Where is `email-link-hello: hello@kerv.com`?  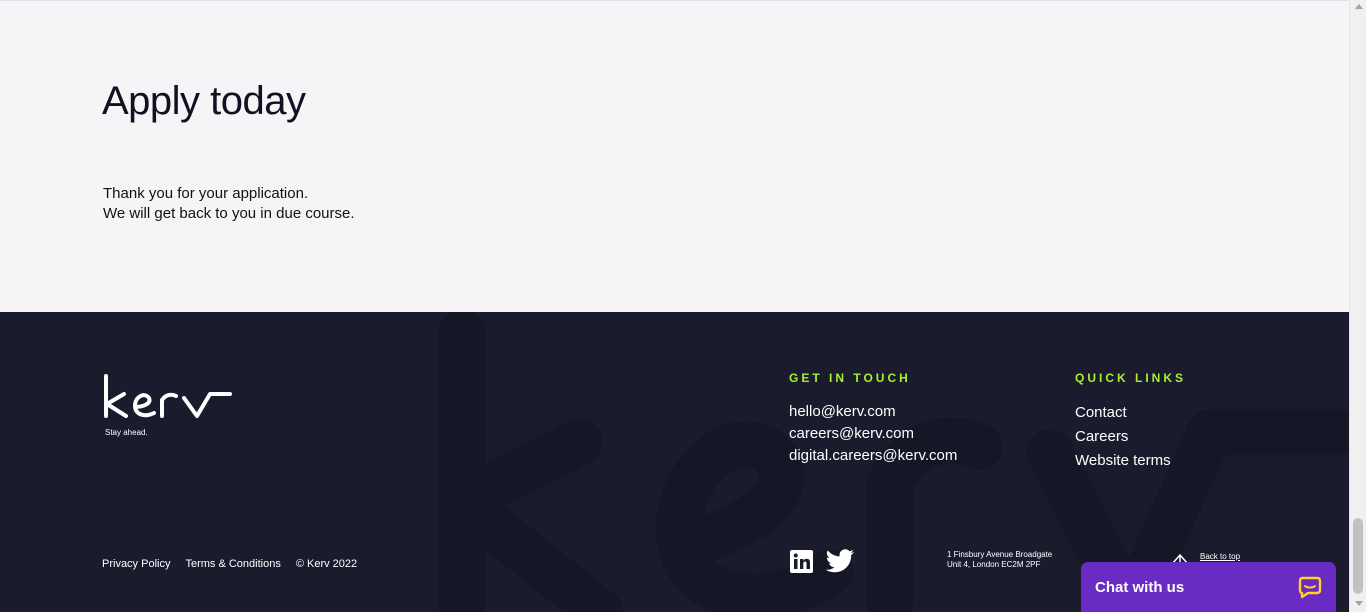 email-link-hello: hello@kerv.com is located at coordinates (873, 413).